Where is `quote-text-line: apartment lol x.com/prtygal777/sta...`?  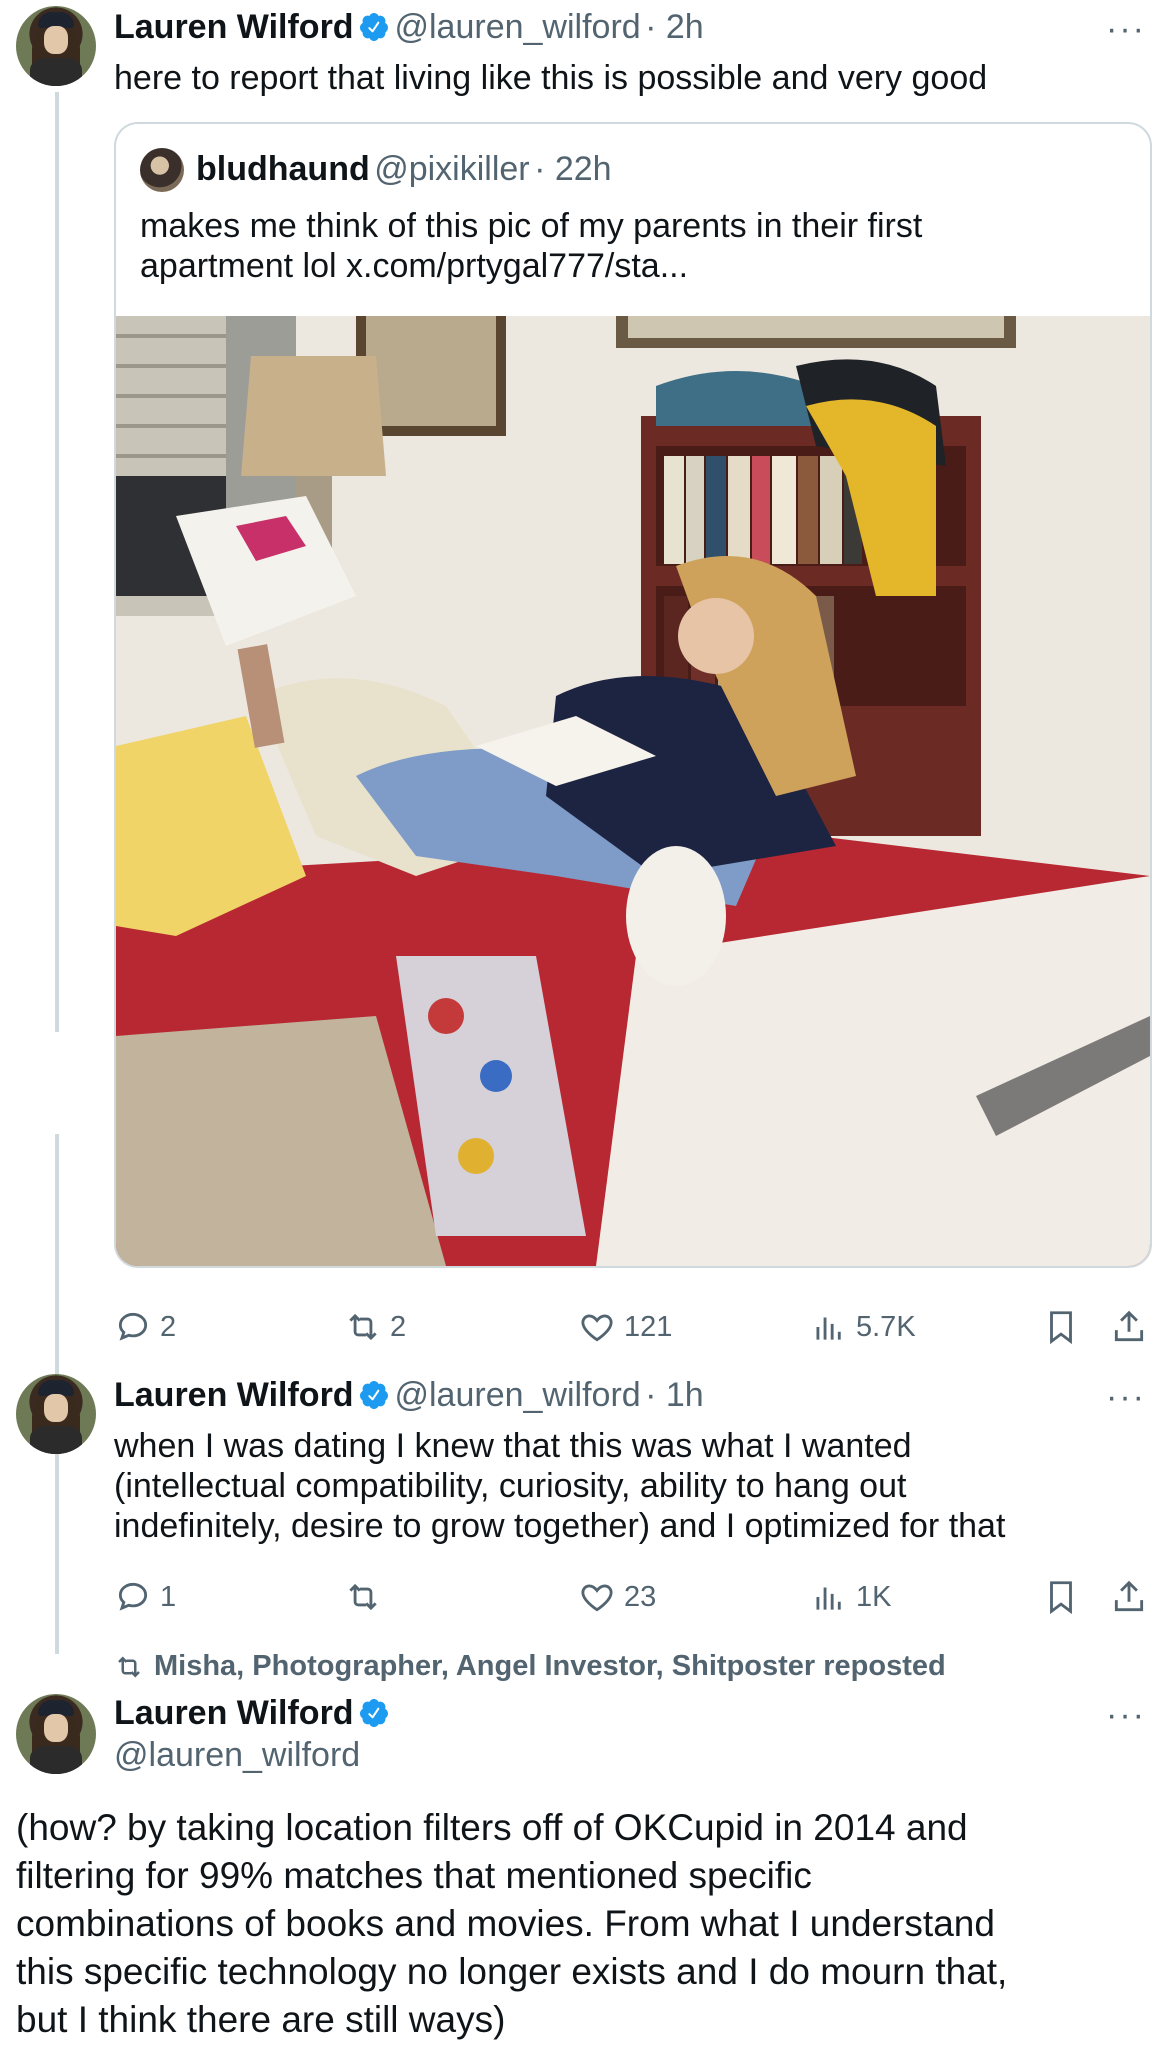 quote-text-line: apartment lol x.com/prtygal777/sta... is located at coordinates (414, 266).